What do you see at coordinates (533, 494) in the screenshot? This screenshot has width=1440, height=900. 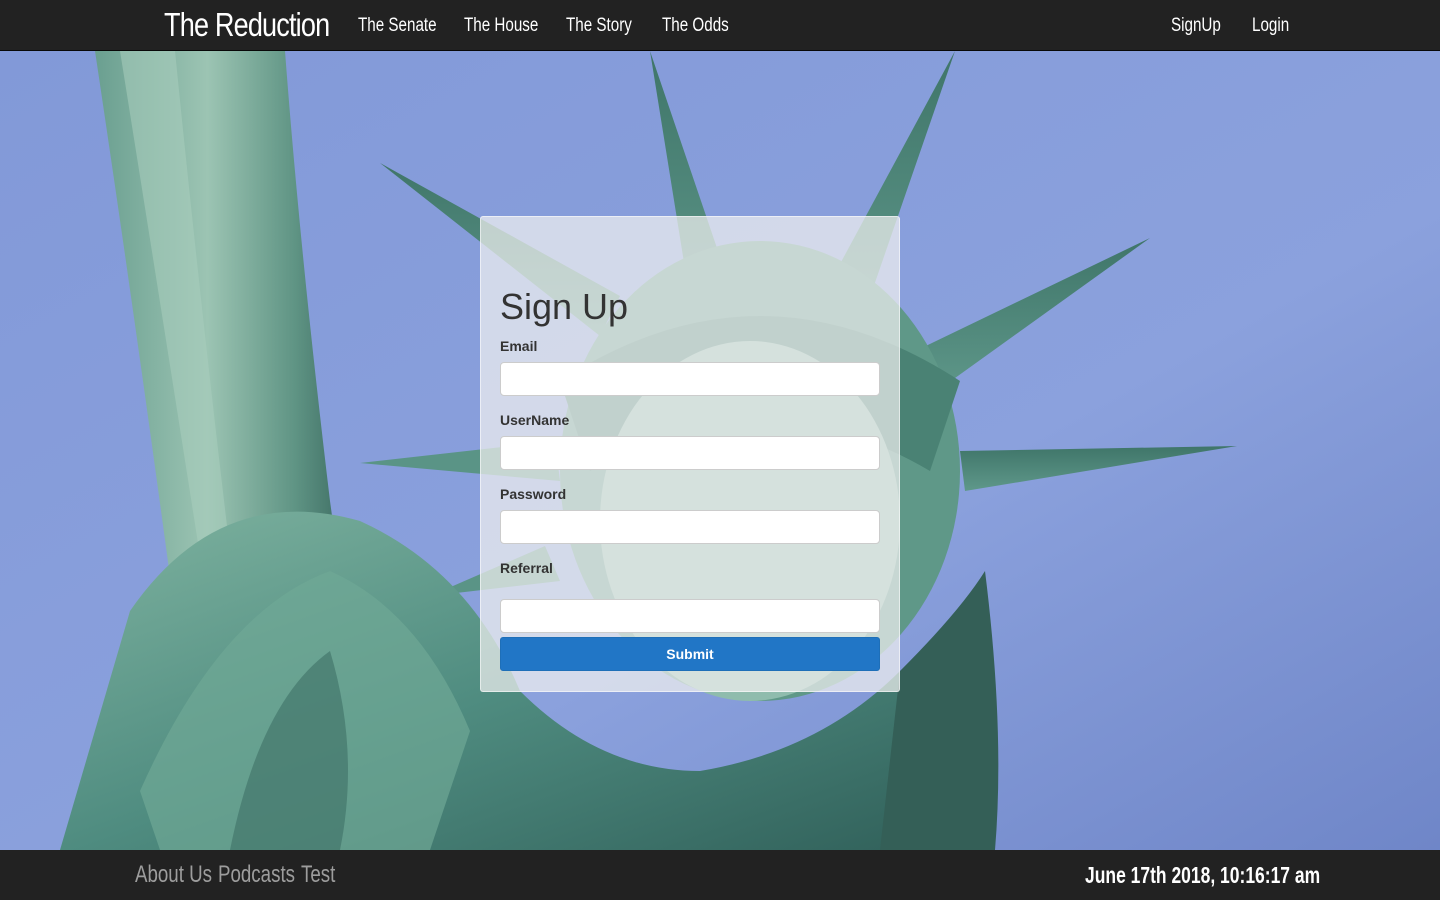 I see `password-label: Password` at bounding box center [533, 494].